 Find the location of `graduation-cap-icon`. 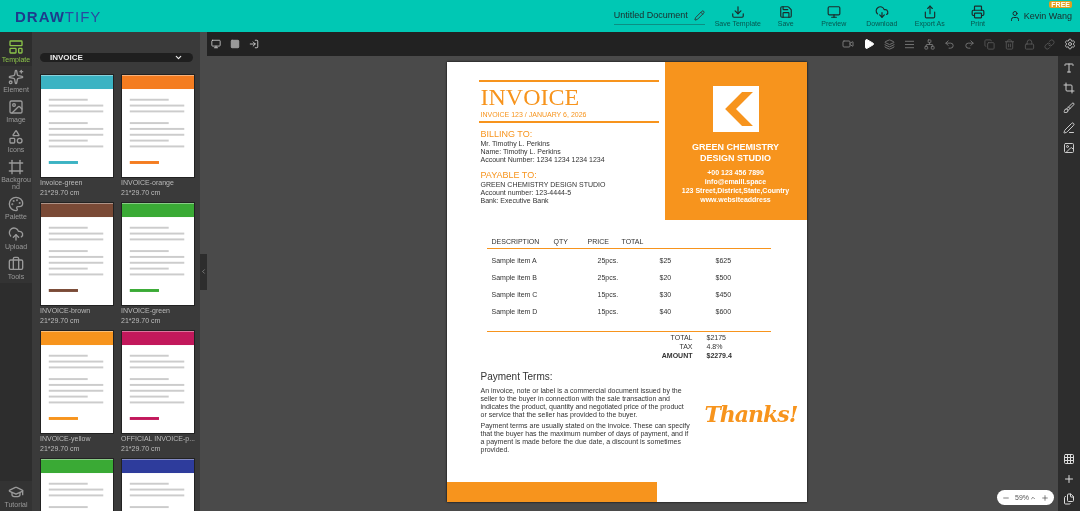

graduation-cap-icon is located at coordinates (16, 492).